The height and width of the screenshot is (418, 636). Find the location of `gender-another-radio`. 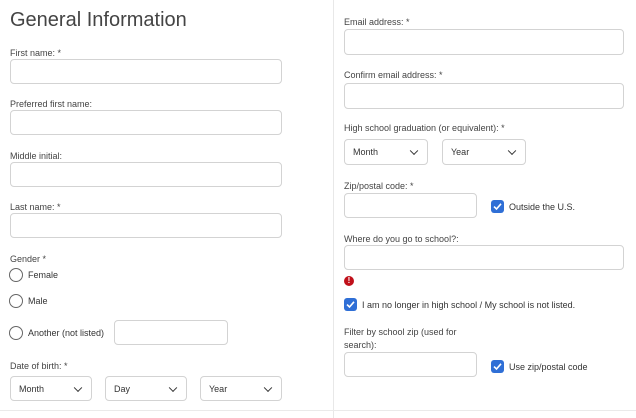

gender-another-radio is located at coordinates (16, 333).